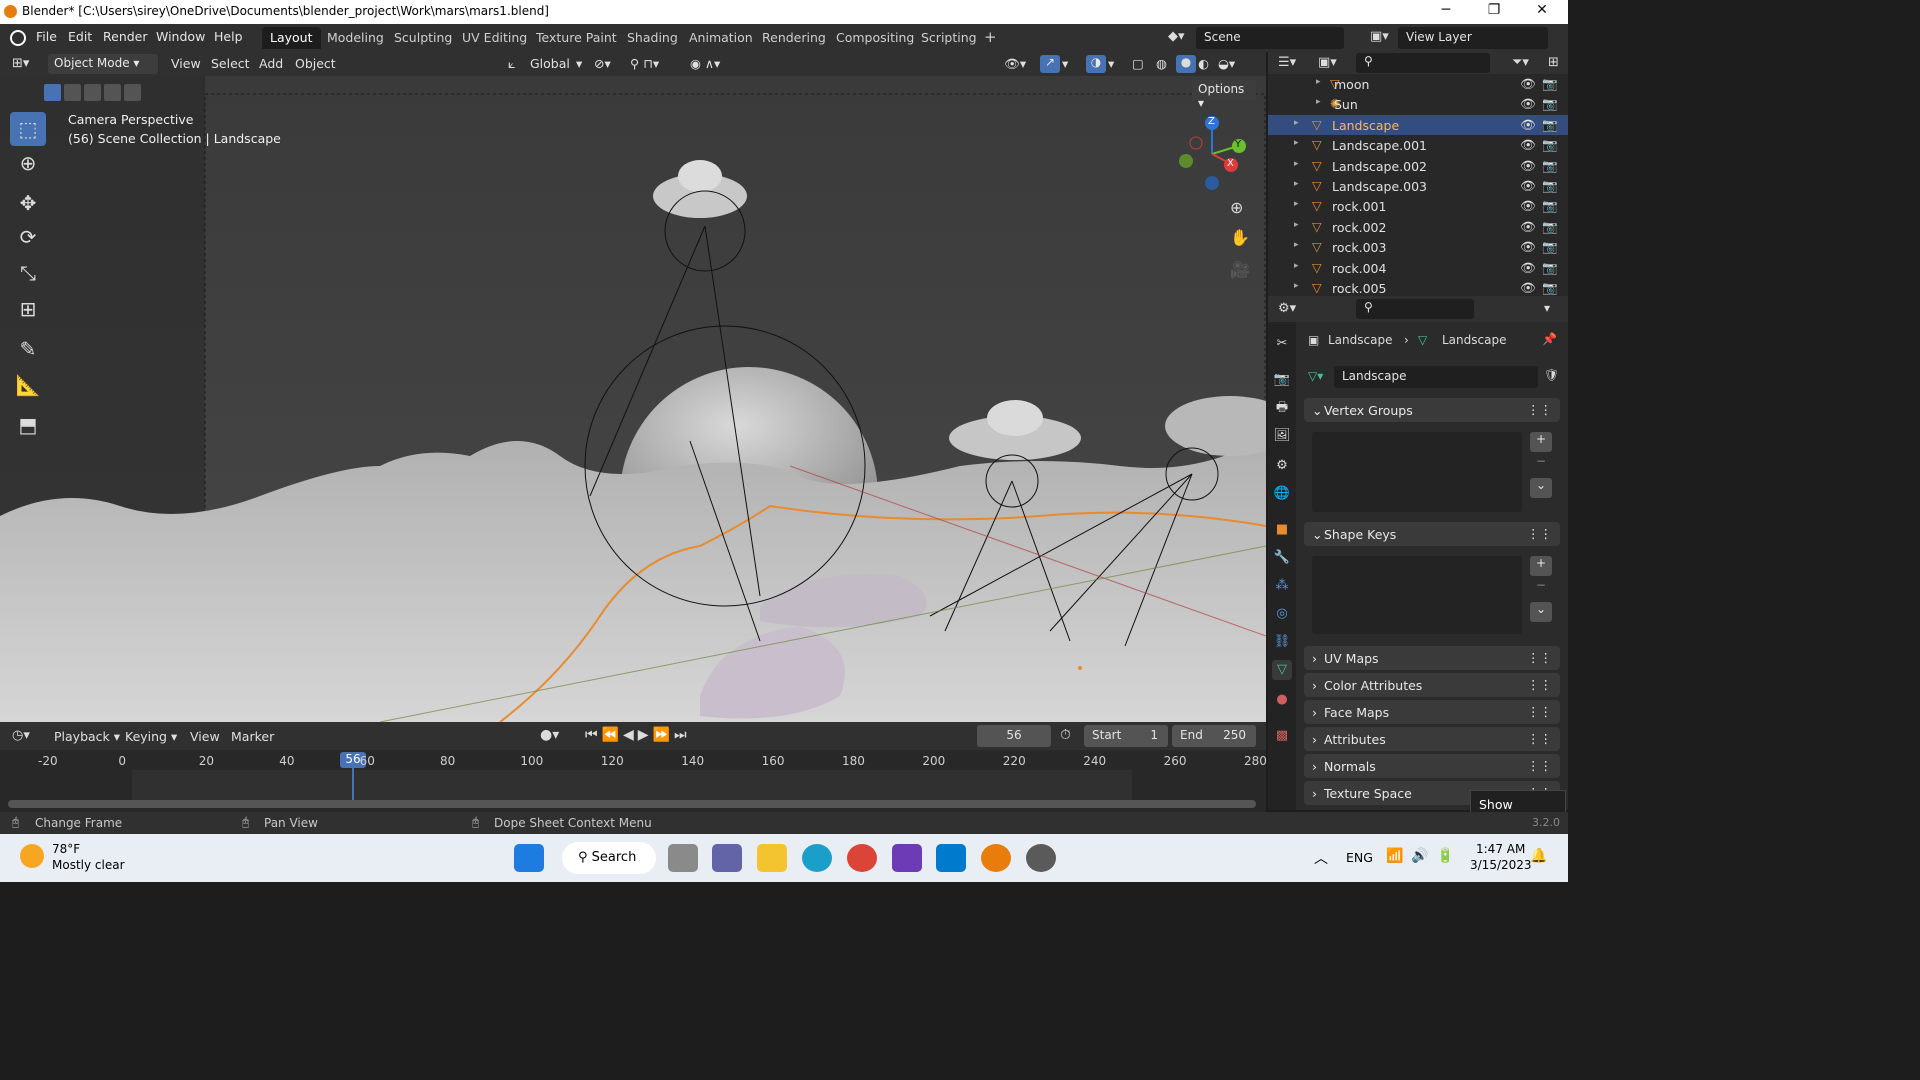 The image size is (1920, 1080). I want to click on rendered-shading-icon: ◒▾, so click(1226, 63).